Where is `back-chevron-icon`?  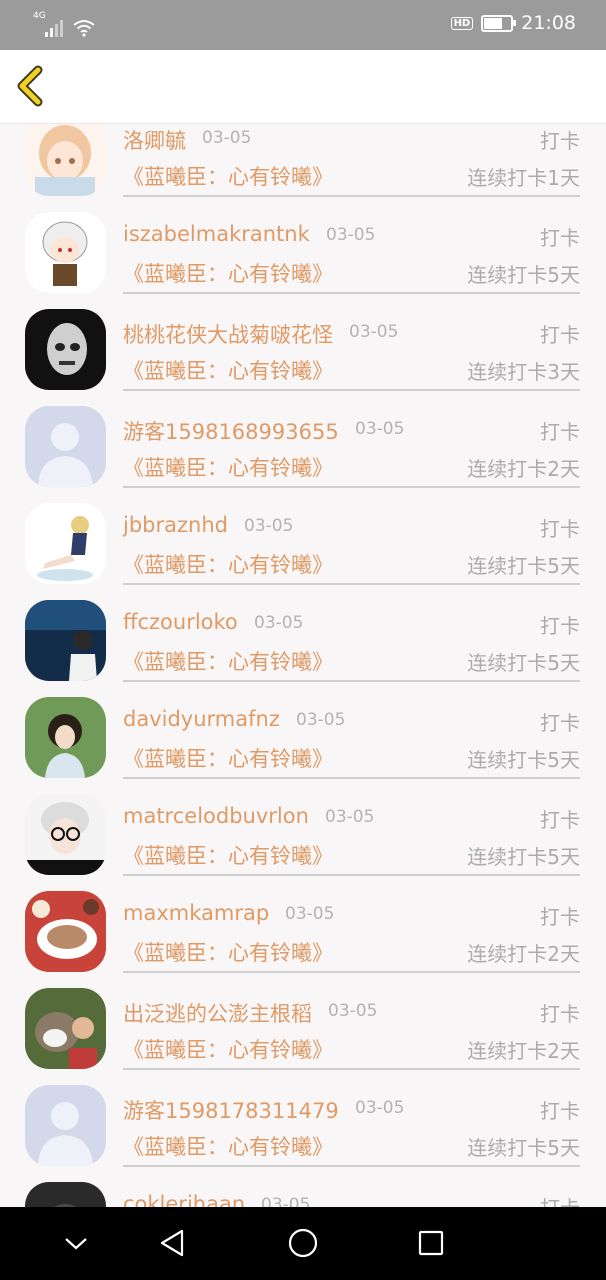 back-chevron-icon is located at coordinates (30, 86).